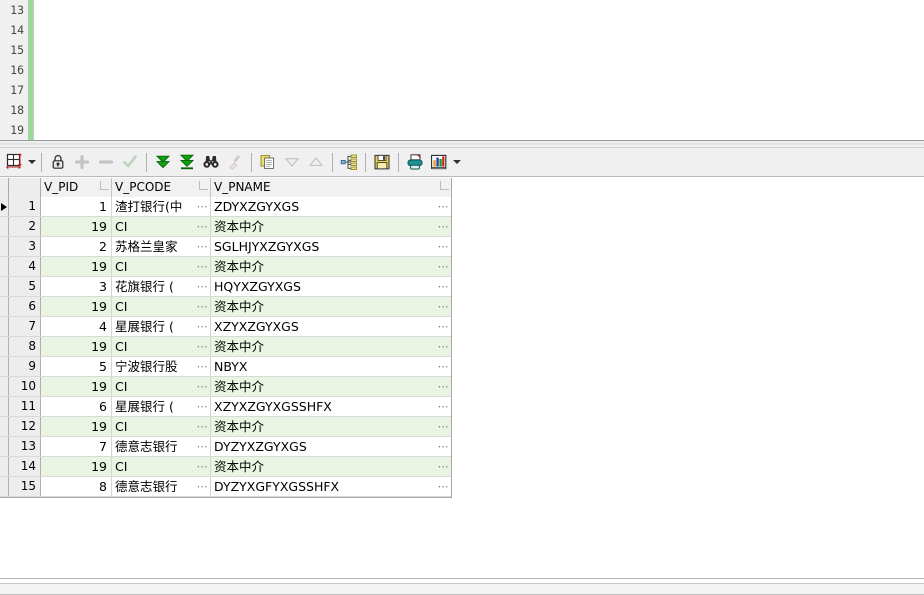 This screenshot has width=924, height=595. What do you see at coordinates (14, 162) in the screenshot?
I see `grid-layout-button` at bounding box center [14, 162].